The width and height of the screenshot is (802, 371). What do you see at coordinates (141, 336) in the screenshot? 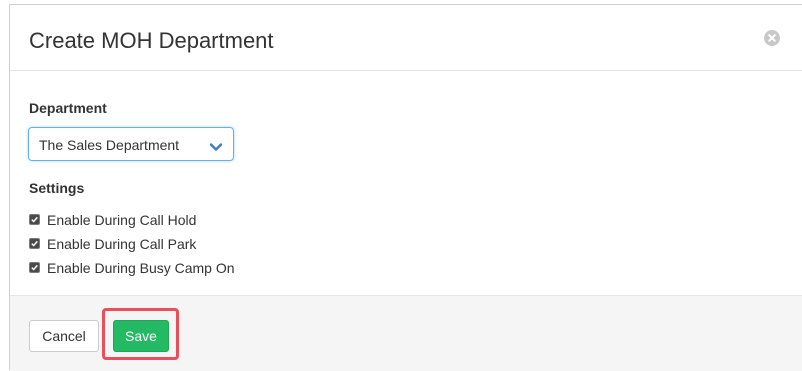
I see `save-button: Save` at bounding box center [141, 336].